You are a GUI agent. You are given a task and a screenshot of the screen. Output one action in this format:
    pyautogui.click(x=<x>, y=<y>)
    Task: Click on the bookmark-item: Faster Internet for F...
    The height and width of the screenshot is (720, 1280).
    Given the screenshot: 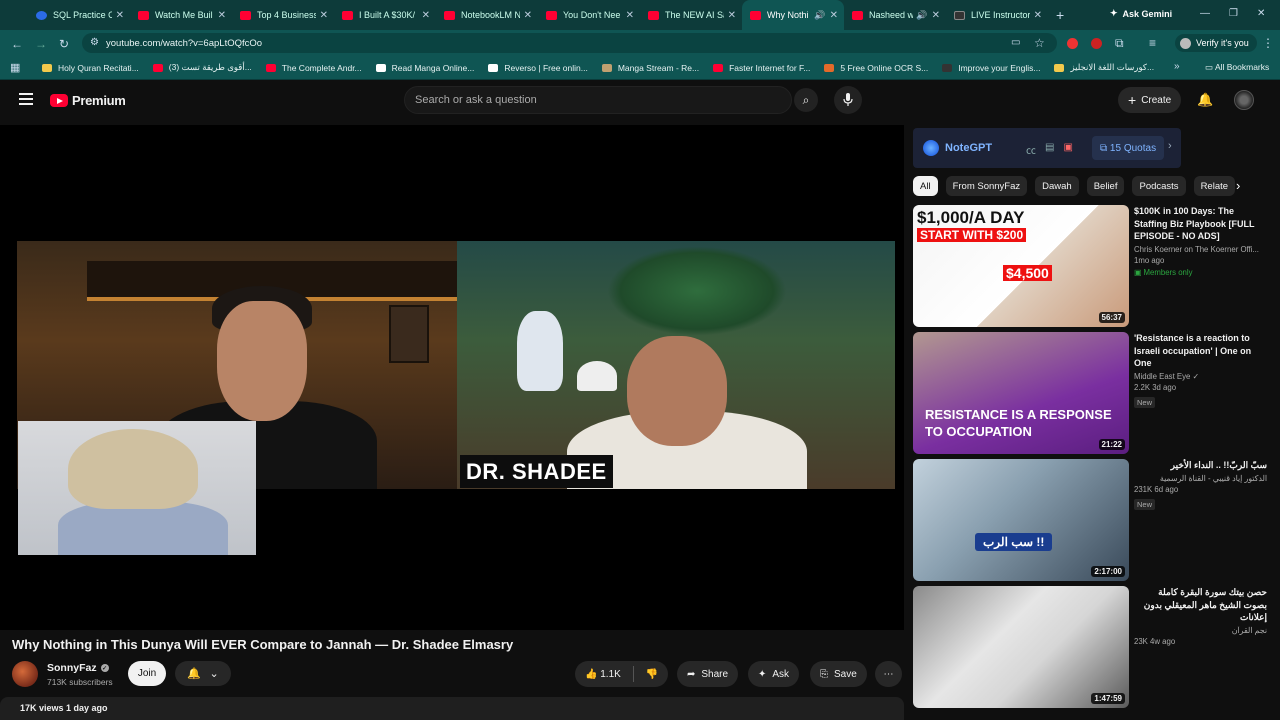 What is the action you would take?
    pyautogui.click(x=761, y=67)
    